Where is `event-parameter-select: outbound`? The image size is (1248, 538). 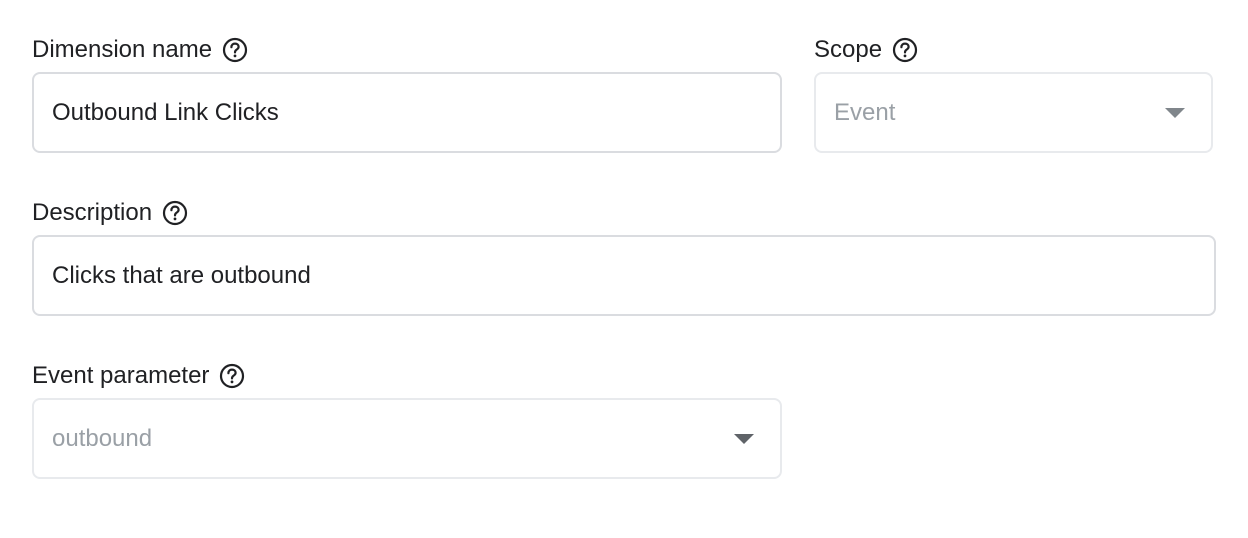 event-parameter-select: outbound is located at coordinates (407, 438).